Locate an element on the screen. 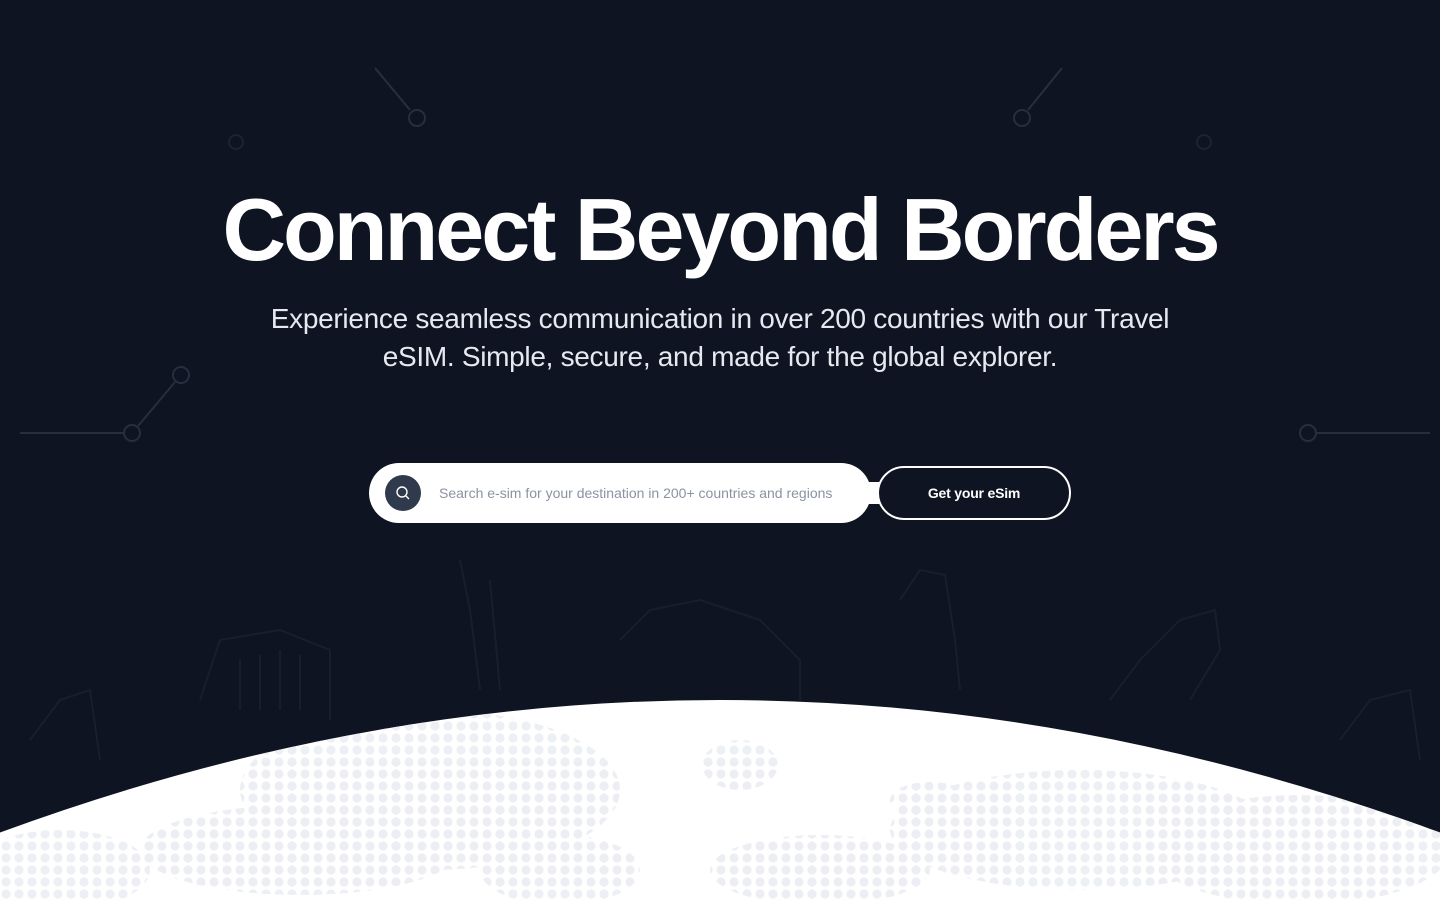 The width and height of the screenshot is (1440, 900). search-icon is located at coordinates (403, 493).